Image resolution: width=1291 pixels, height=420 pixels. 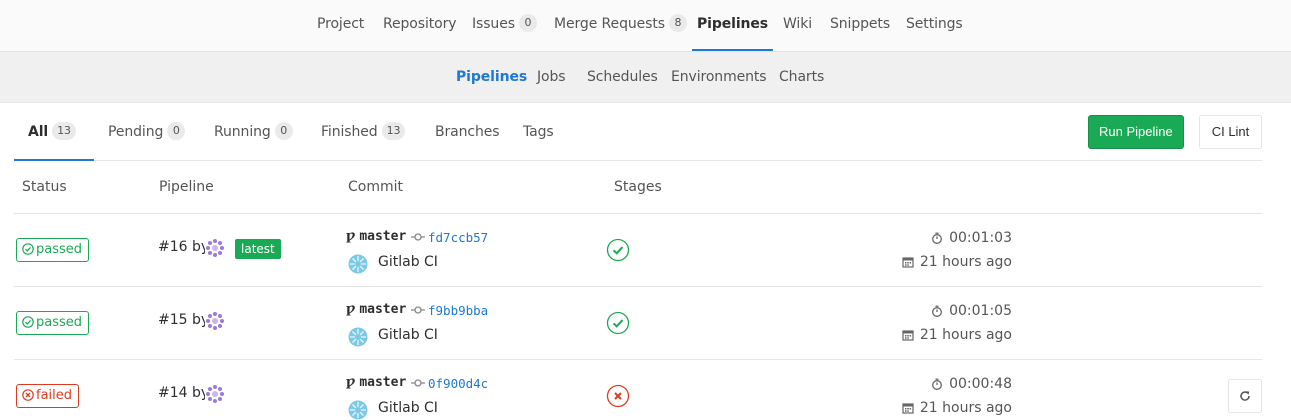 I want to click on close-circle-icon, so click(x=28, y=395).